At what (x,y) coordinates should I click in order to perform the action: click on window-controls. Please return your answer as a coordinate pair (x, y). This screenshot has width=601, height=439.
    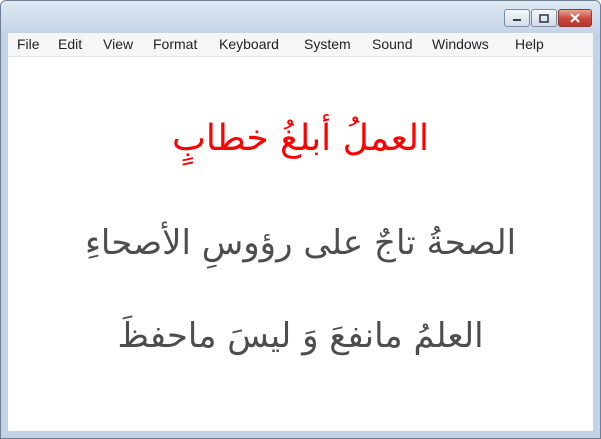
    Looking at the image, I should click on (548, 18).